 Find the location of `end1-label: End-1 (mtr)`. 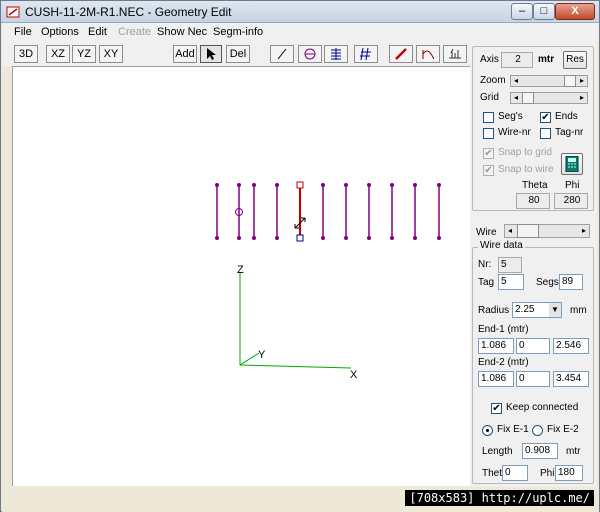

end1-label: End-1 (mtr) is located at coordinates (503, 329).